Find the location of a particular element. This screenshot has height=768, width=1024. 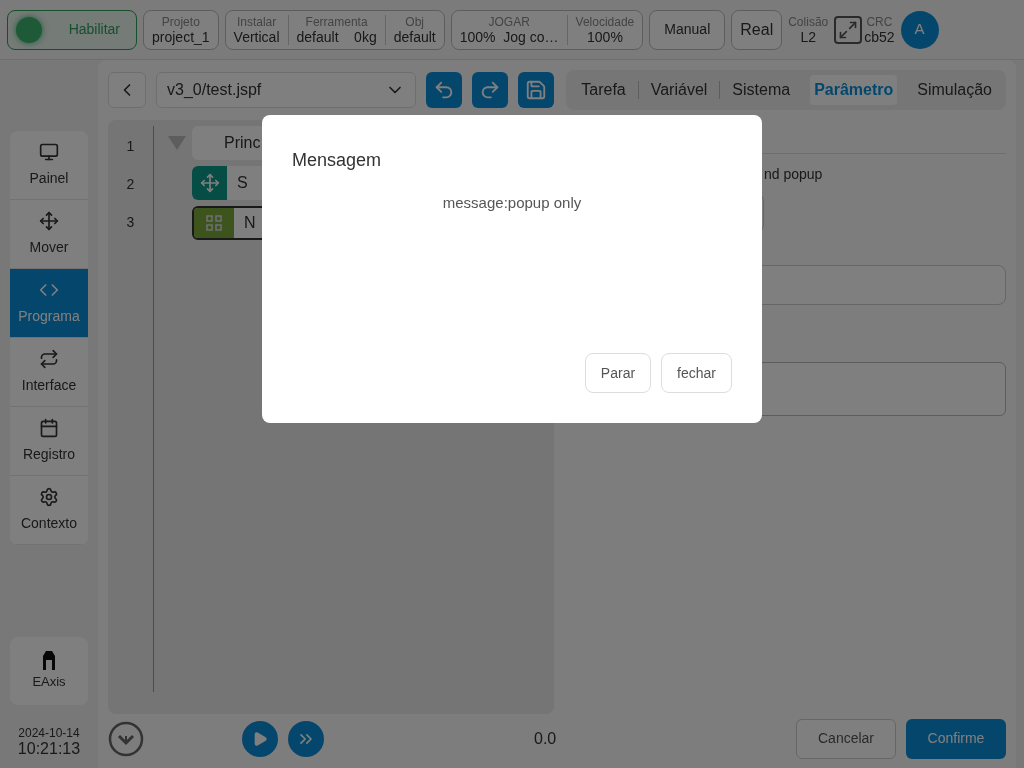

confirm-button: Confirme is located at coordinates (956, 738).